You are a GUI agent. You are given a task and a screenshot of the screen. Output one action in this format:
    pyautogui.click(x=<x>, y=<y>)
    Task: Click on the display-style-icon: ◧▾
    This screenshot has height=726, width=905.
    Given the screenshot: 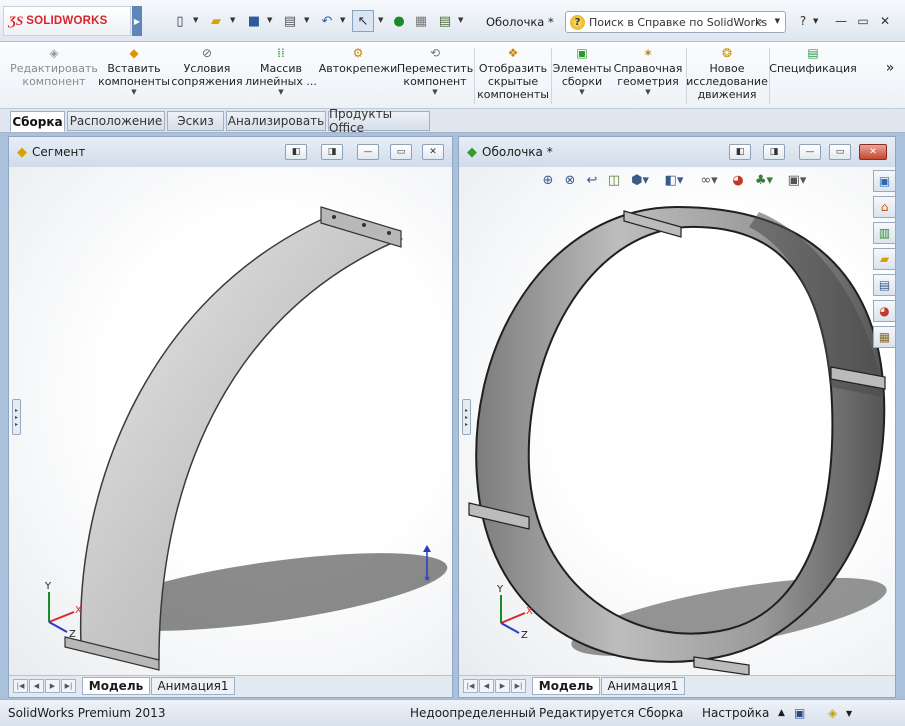 What is the action you would take?
    pyautogui.click(x=674, y=180)
    